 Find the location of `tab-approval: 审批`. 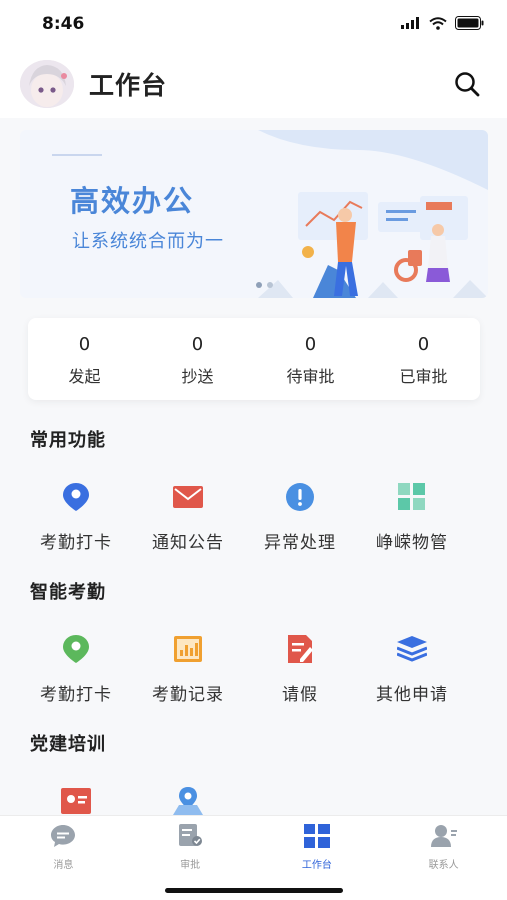

tab-approval: 审批 is located at coordinates (190, 844).